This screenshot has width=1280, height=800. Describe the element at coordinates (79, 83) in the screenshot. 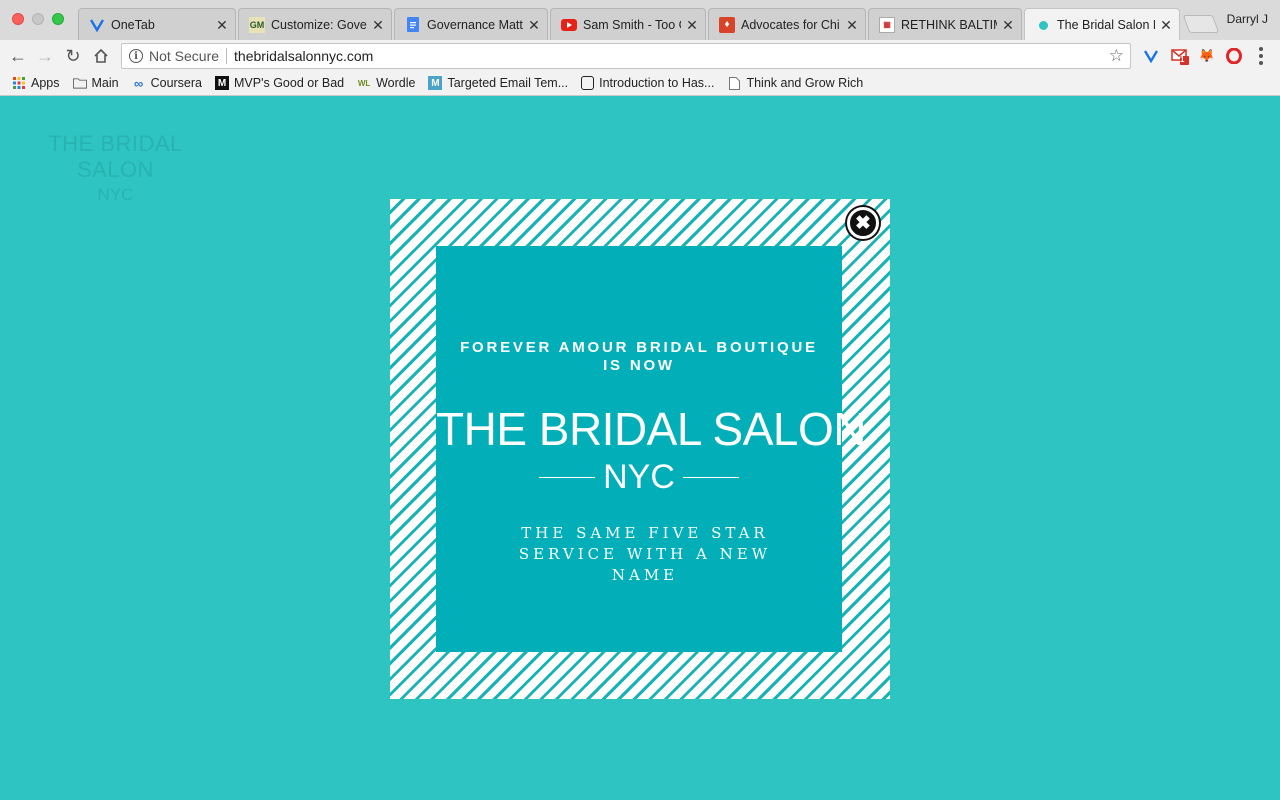

I see `folder-icon` at that location.